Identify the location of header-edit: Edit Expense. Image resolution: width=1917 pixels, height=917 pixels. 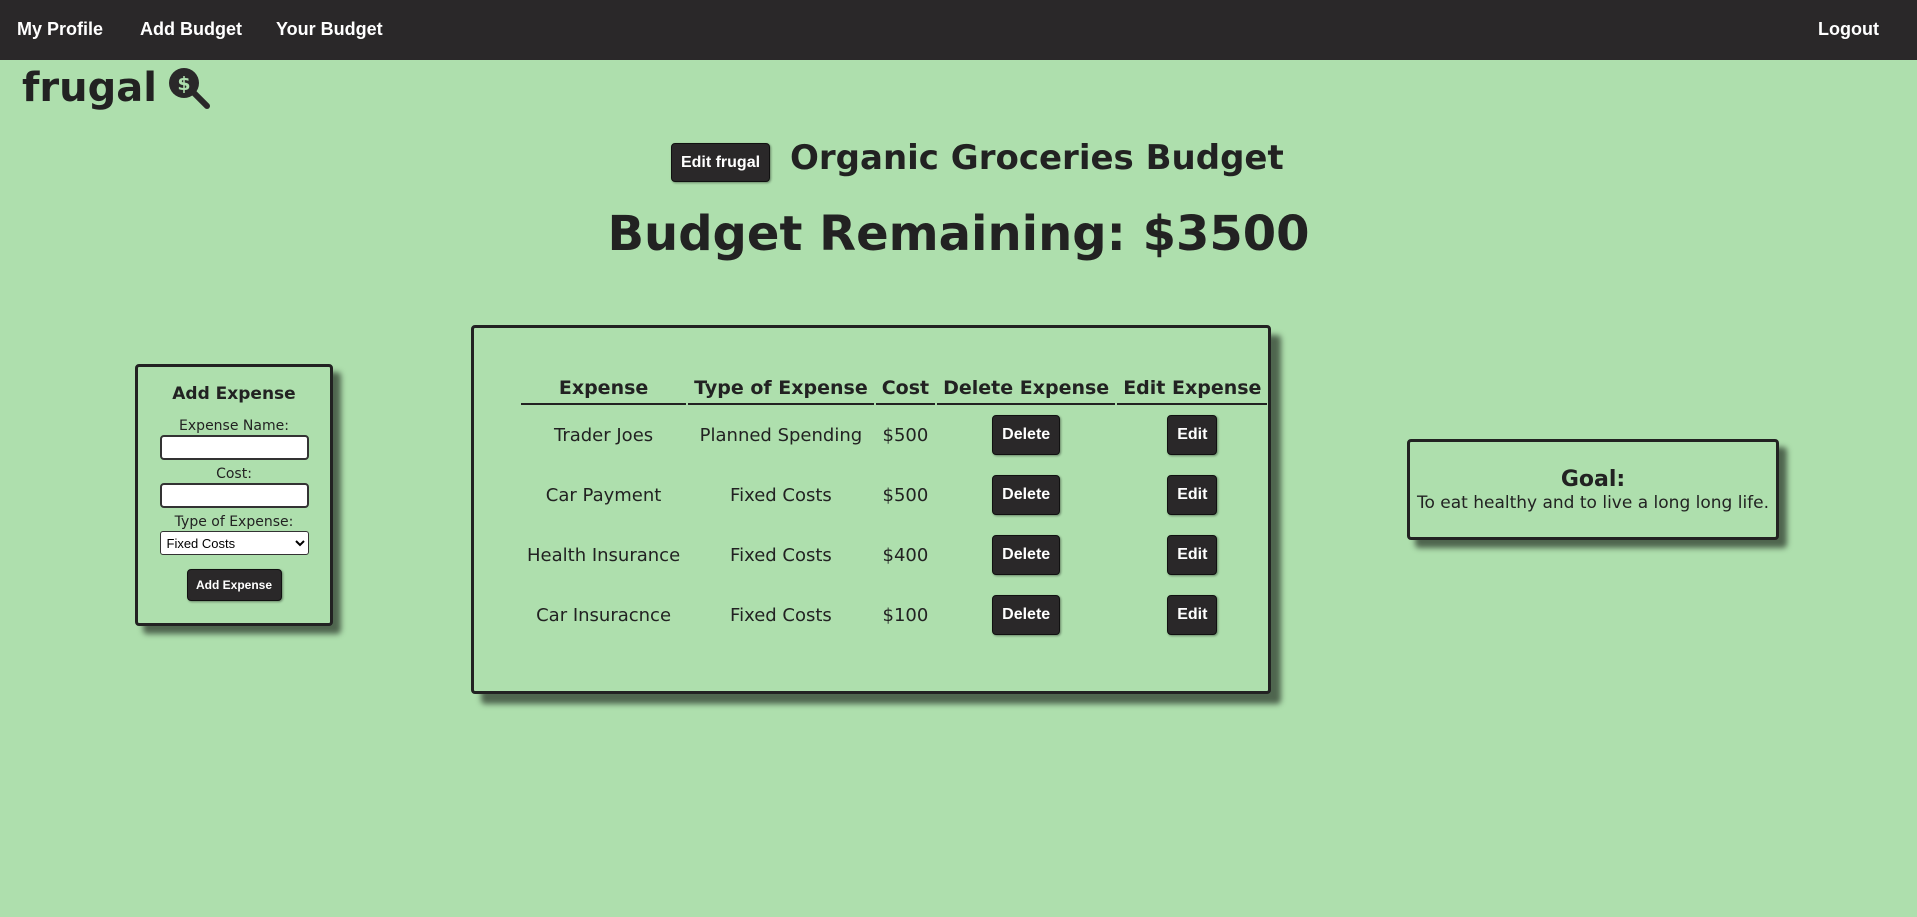
(1192, 389).